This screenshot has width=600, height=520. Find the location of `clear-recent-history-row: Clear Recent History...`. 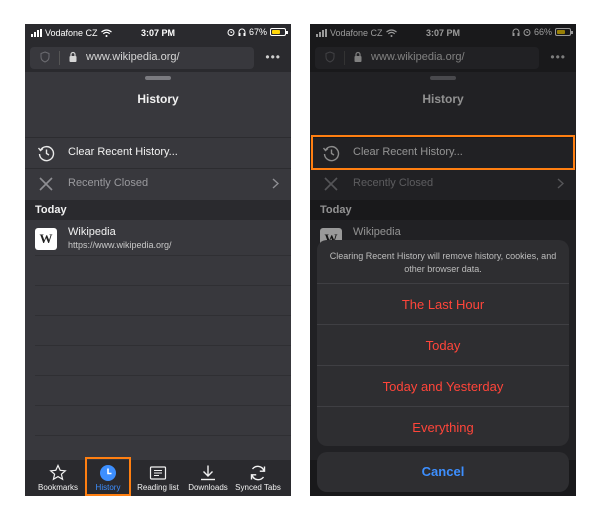

clear-recent-history-row: Clear Recent History... is located at coordinates (158, 152).